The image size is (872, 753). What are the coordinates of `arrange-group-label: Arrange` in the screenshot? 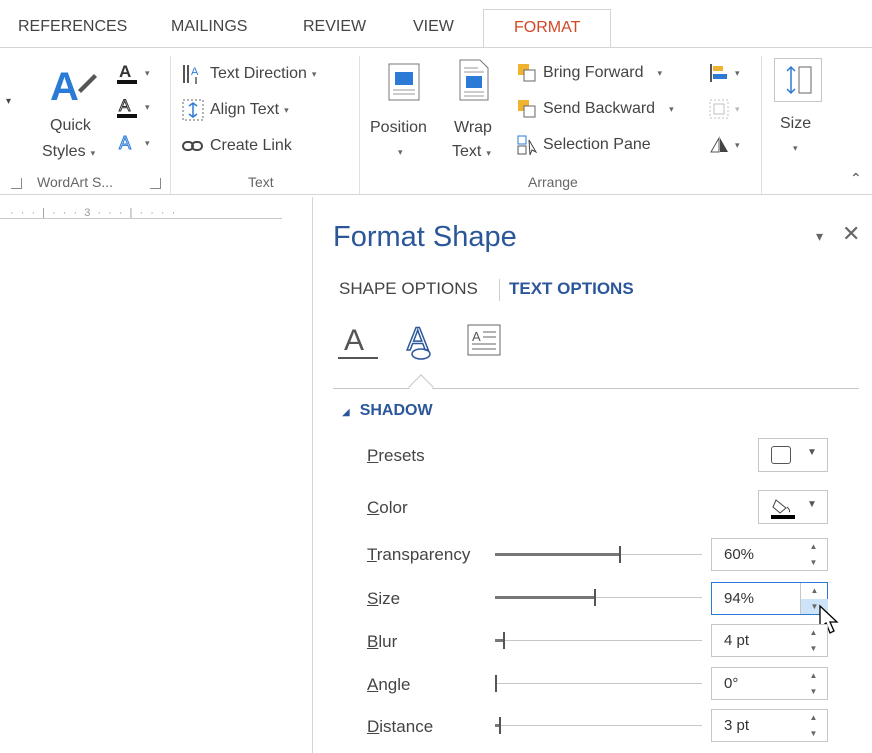 It's located at (553, 182).